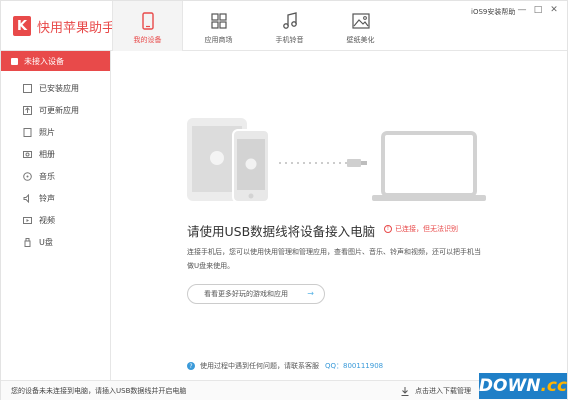 The height and width of the screenshot is (400, 568). I want to click on tab-label: 手机铃音, so click(289, 40).